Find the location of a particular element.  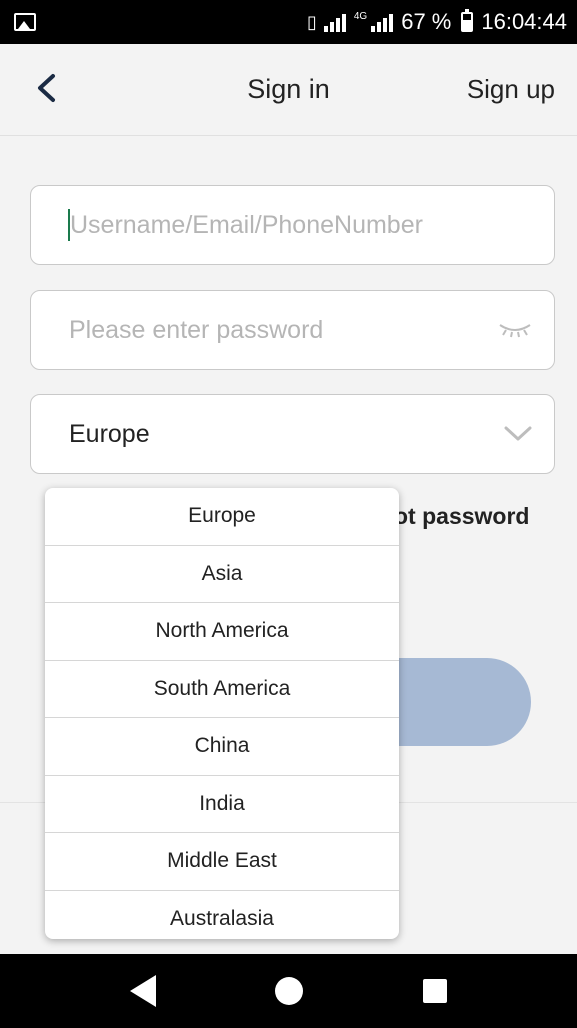

username-input: Username/Email/PhoneNumber is located at coordinates (292, 225).